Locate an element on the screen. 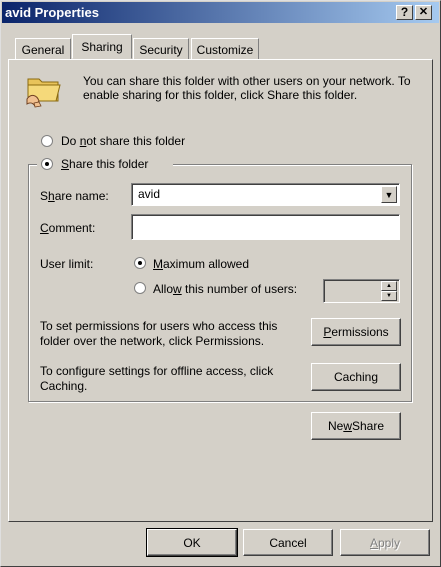 The width and height of the screenshot is (441, 567). tab-security-label: Security is located at coordinates (161, 49).